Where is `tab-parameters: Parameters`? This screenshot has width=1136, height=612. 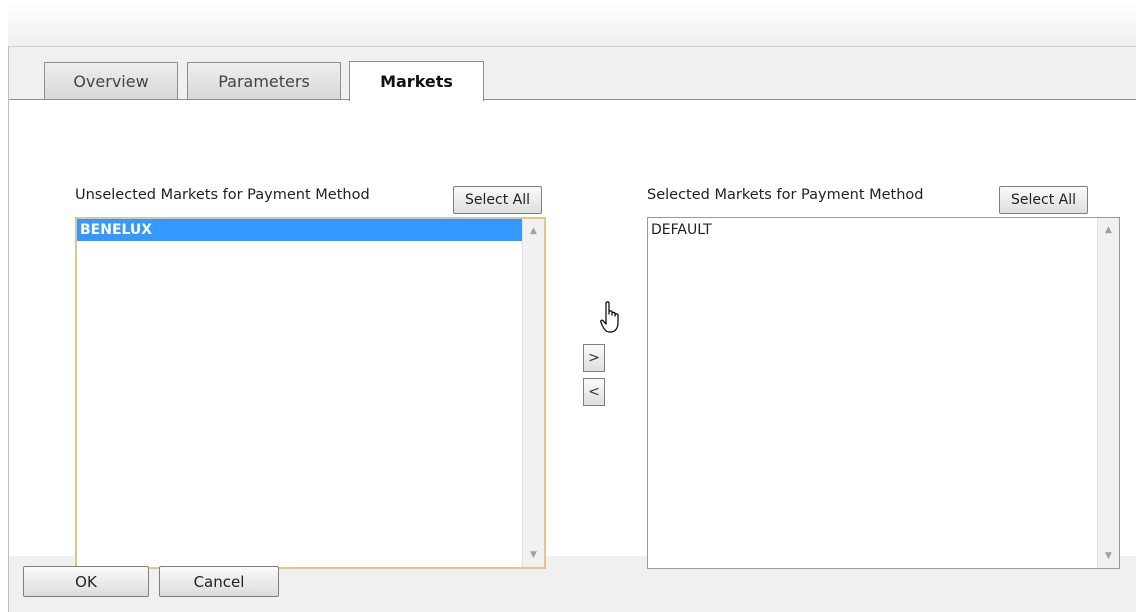 tab-parameters: Parameters is located at coordinates (264, 81).